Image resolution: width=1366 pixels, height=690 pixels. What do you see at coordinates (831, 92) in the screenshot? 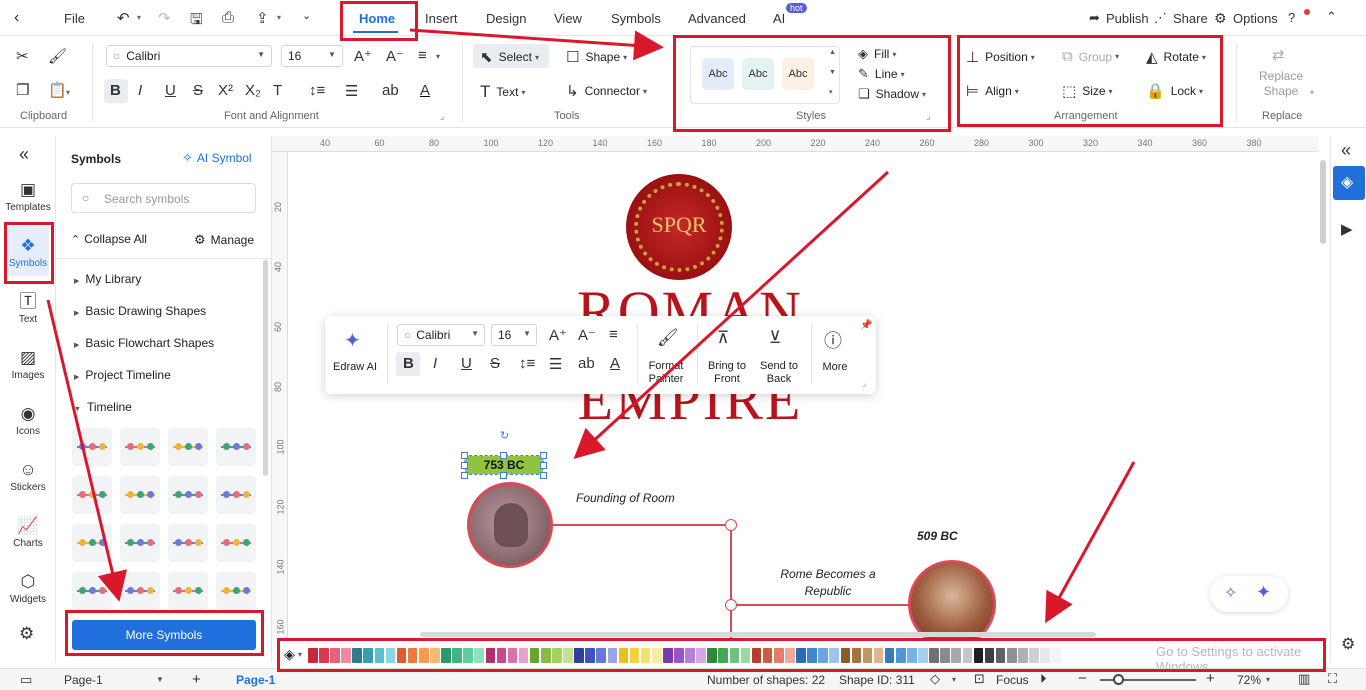
I see `gallery-expand-icon: ▾` at bounding box center [831, 92].